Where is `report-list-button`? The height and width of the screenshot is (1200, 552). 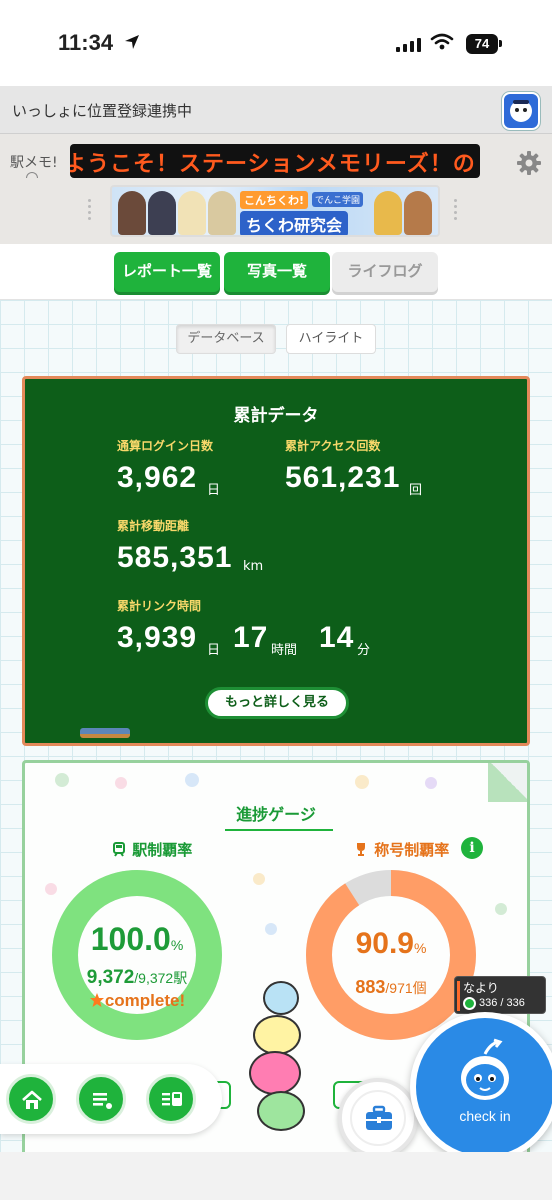 report-list-button is located at coordinates (101, 1099).